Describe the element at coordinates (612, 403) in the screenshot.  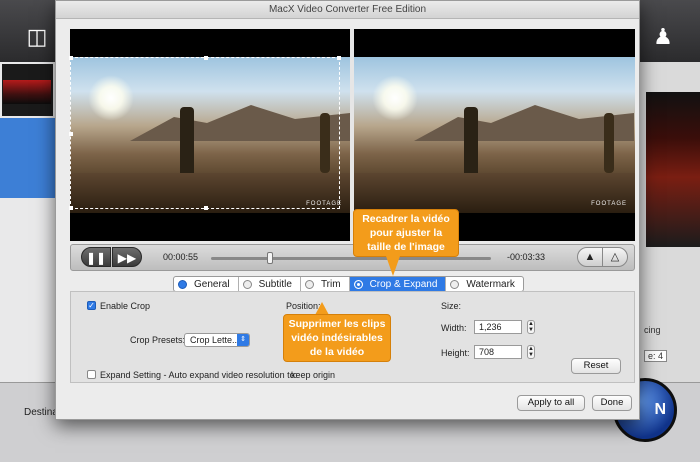
I see `done-button: Done` at that location.